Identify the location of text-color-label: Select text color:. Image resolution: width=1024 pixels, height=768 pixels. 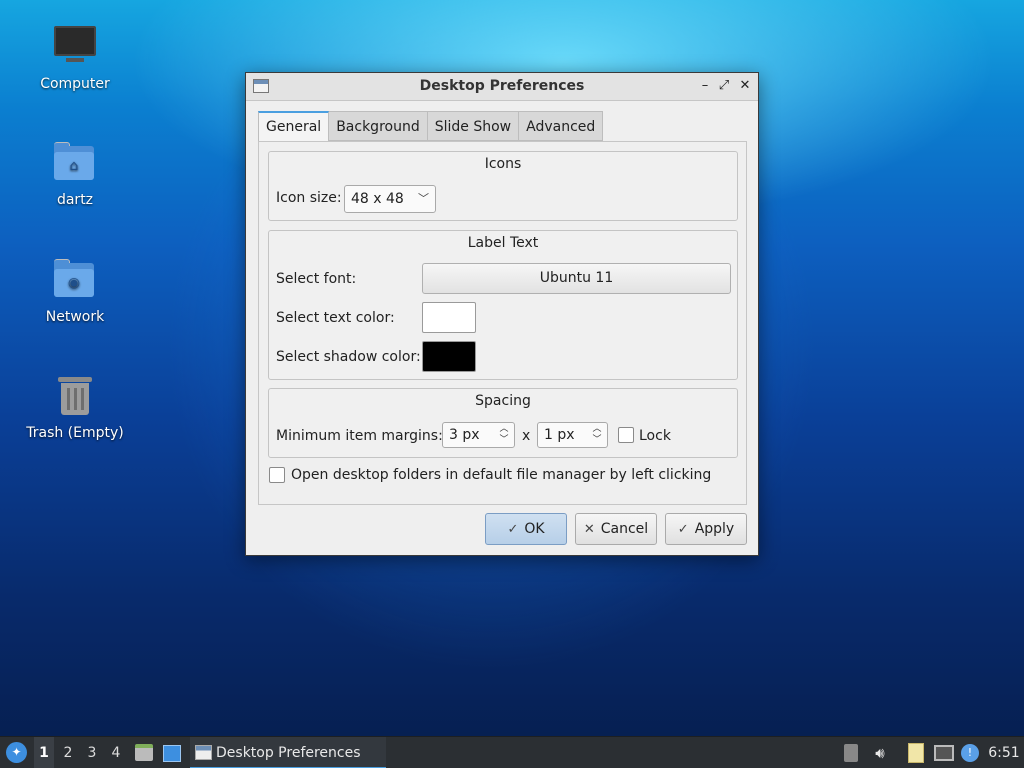
(335, 318).